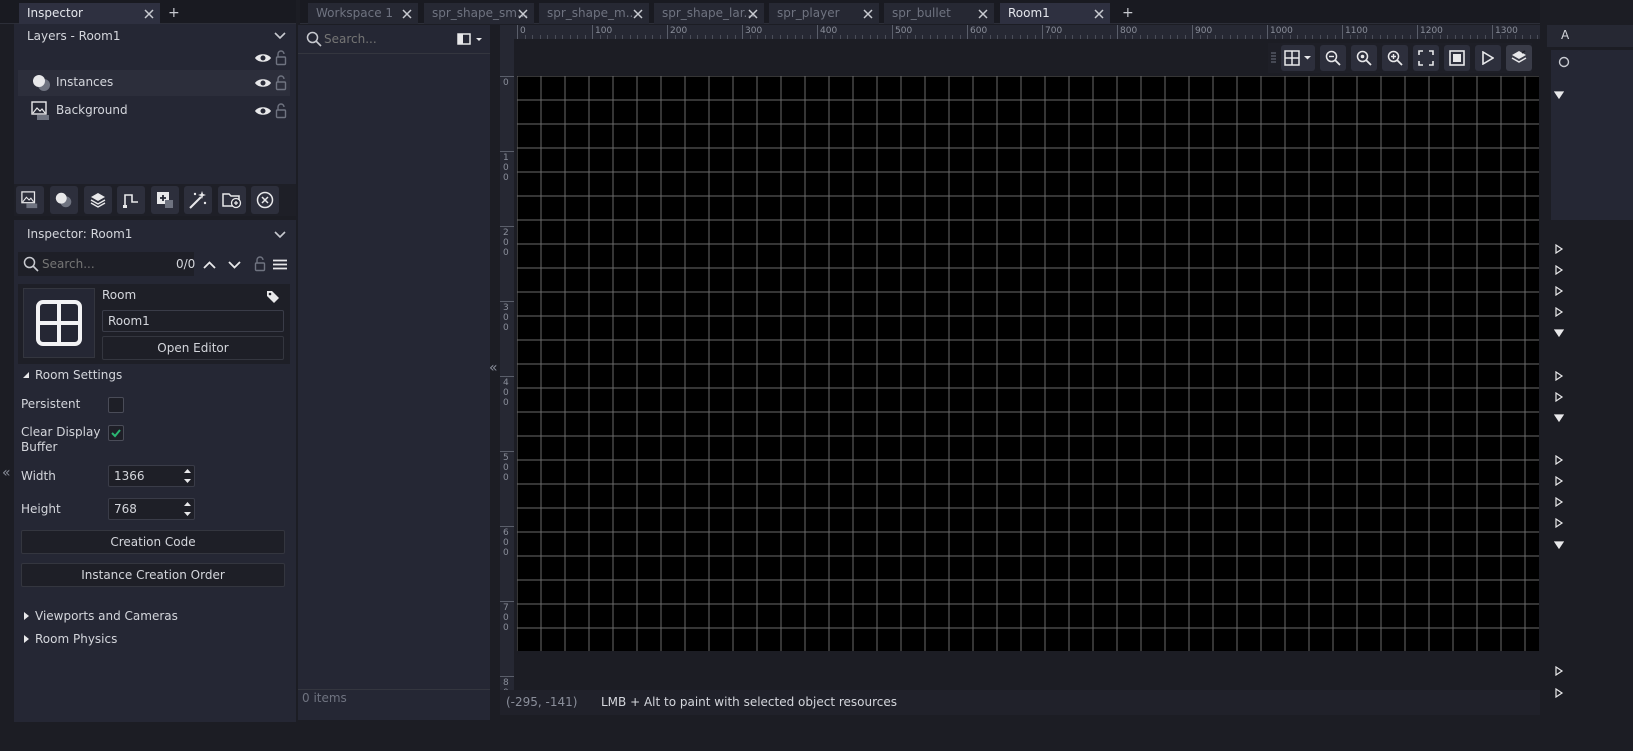  What do you see at coordinates (1590, 36) in the screenshot?
I see `right-tab: A` at bounding box center [1590, 36].